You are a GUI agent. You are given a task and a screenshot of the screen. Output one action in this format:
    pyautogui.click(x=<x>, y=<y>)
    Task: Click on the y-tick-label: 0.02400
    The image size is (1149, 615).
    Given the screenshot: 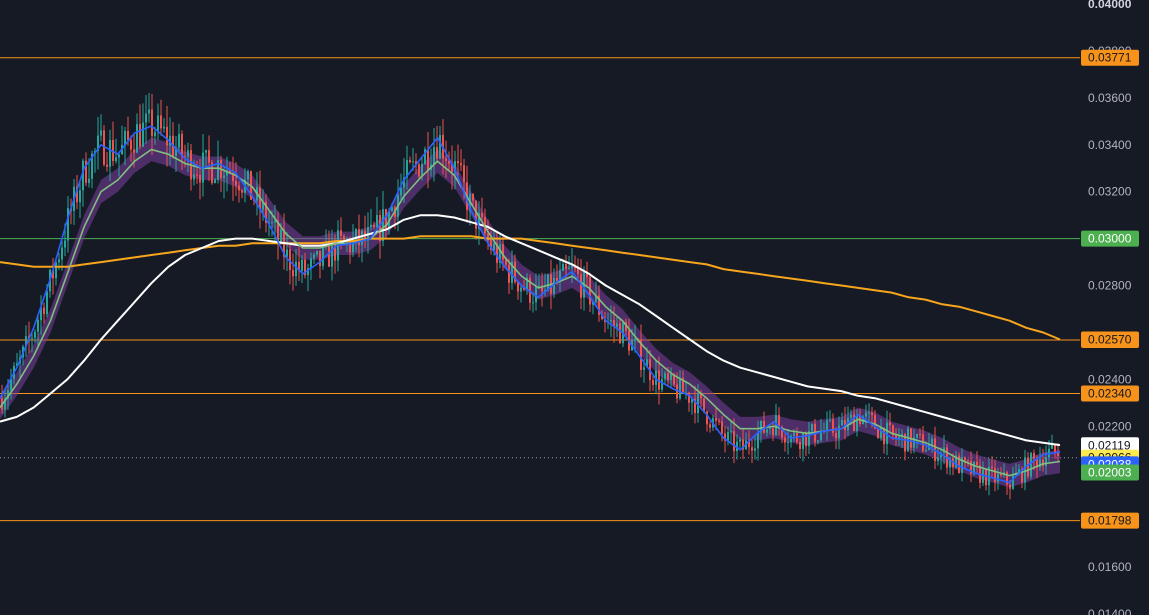 What is the action you would take?
    pyautogui.click(x=1110, y=379)
    